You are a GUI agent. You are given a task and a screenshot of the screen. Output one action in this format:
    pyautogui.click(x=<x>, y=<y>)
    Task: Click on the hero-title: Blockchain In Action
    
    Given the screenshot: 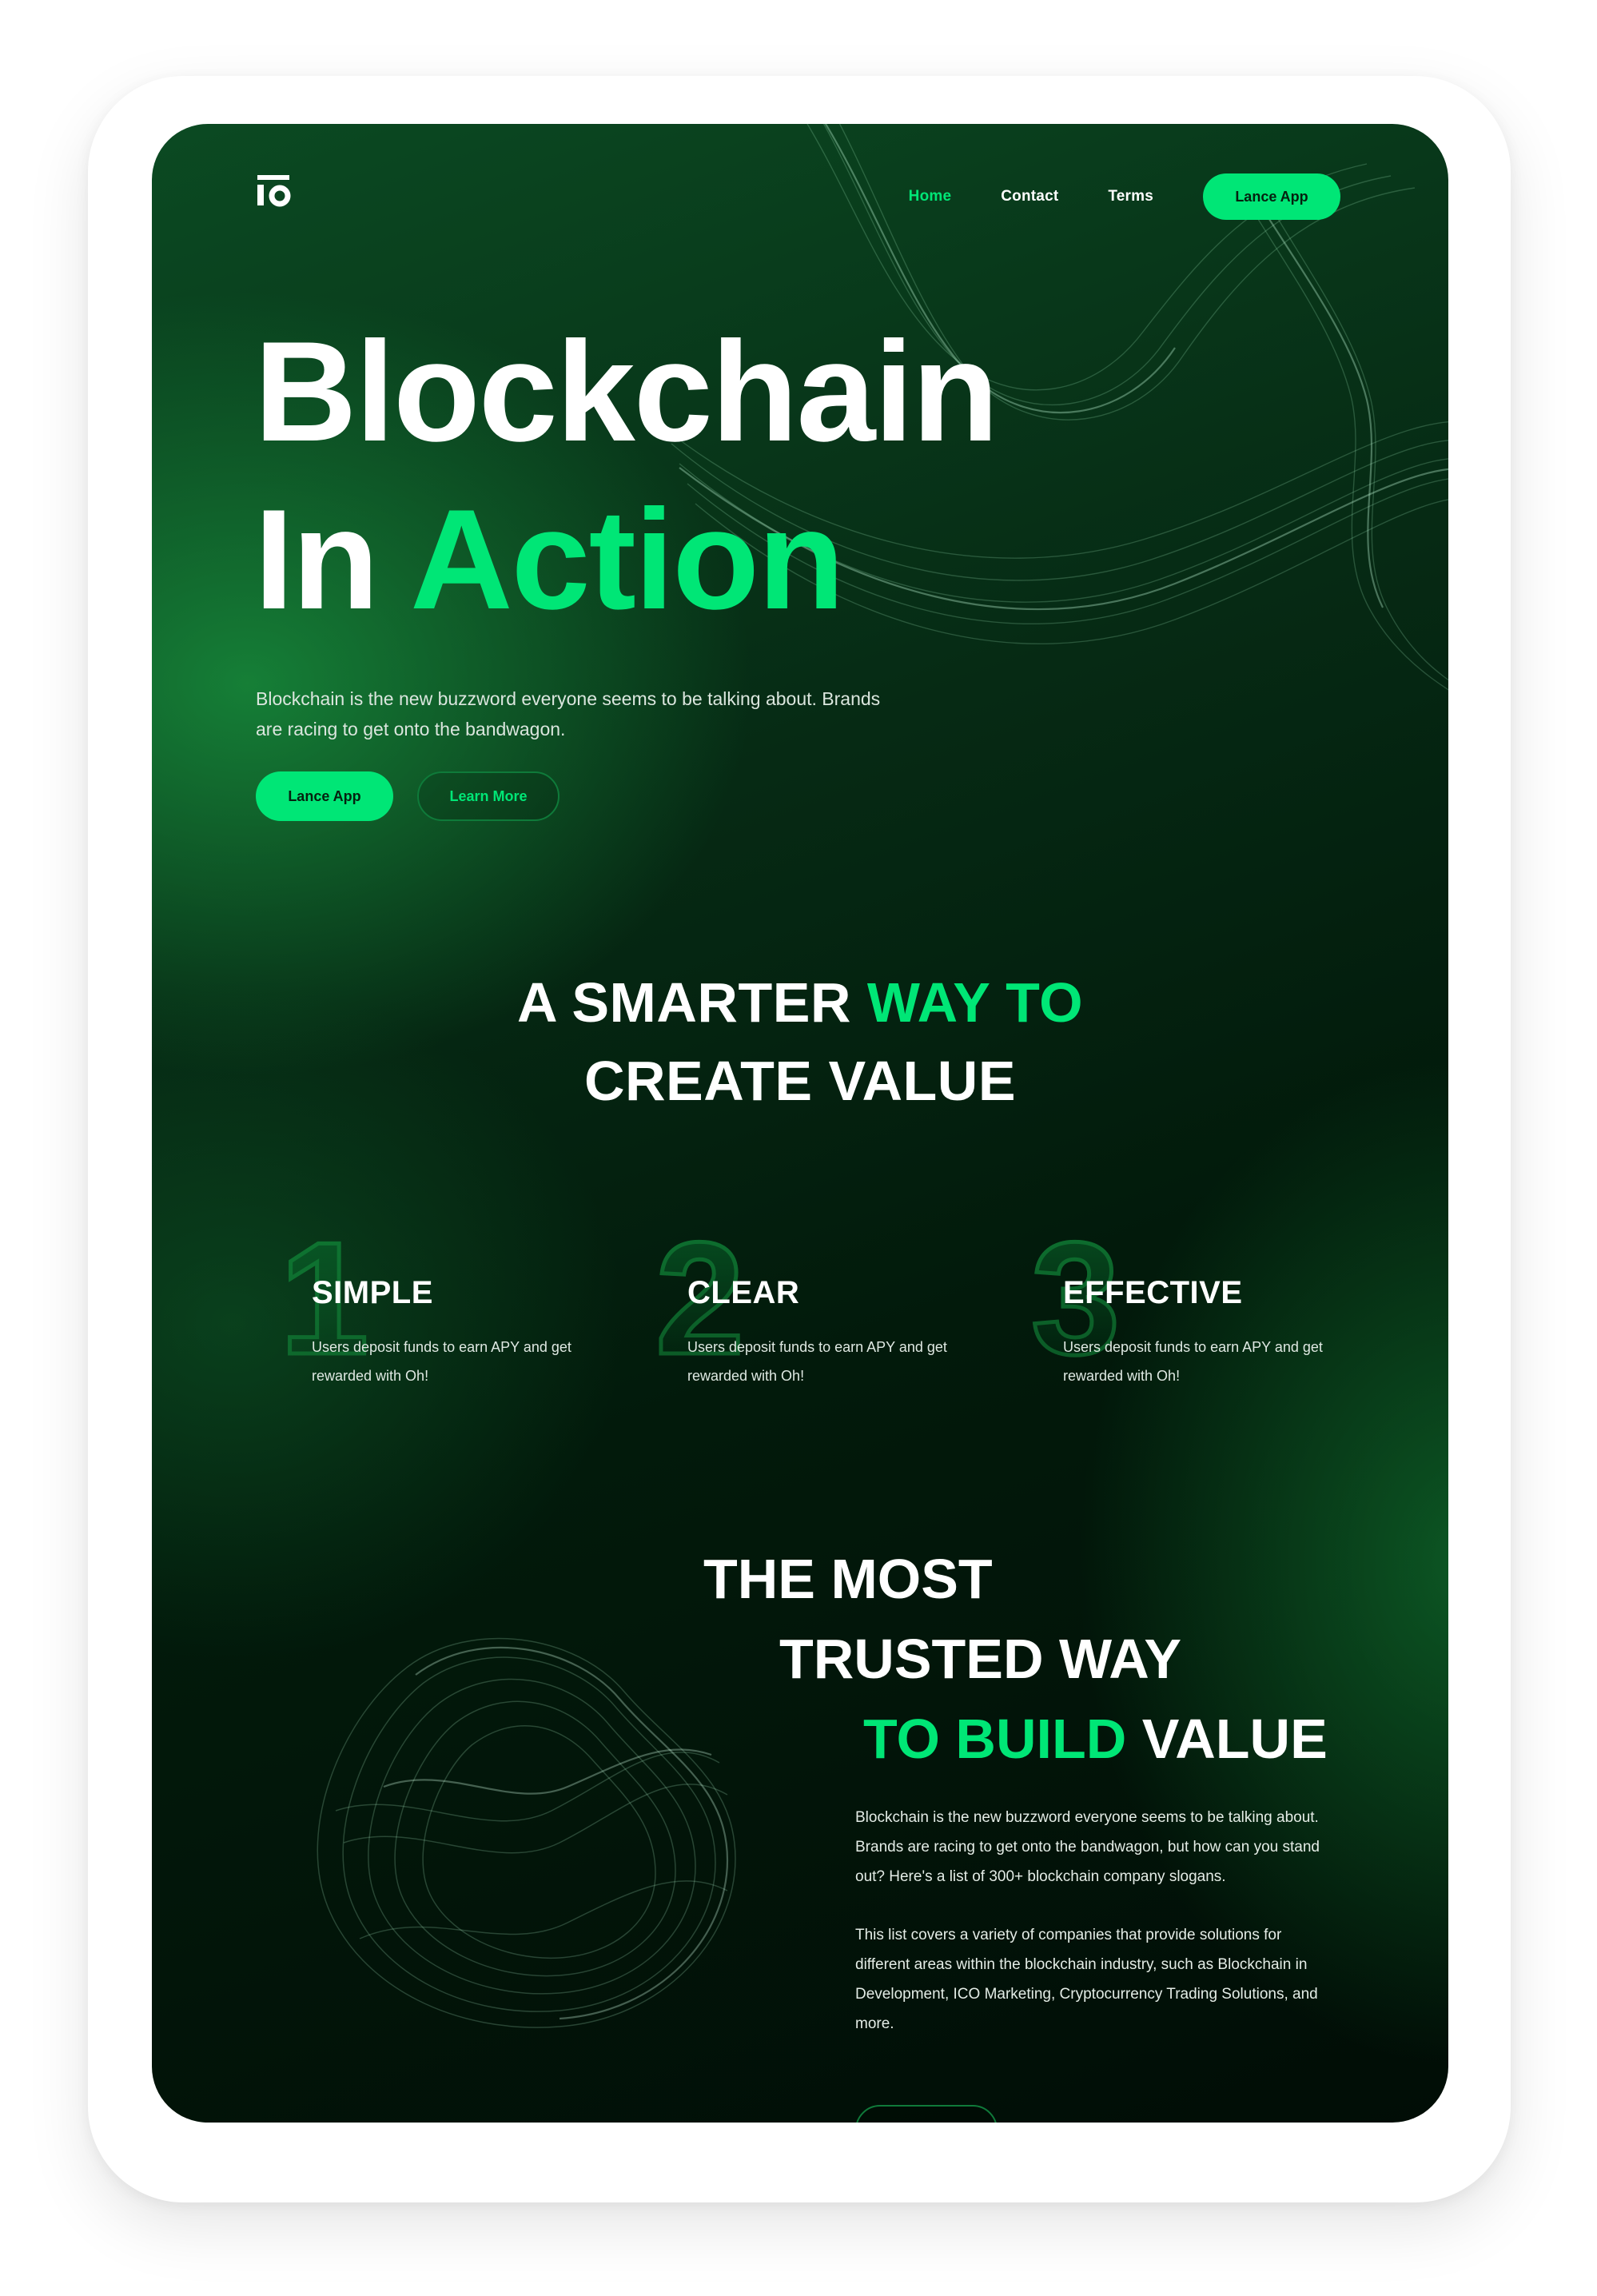 What is the action you would take?
    pyautogui.click(x=626, y=476)
    